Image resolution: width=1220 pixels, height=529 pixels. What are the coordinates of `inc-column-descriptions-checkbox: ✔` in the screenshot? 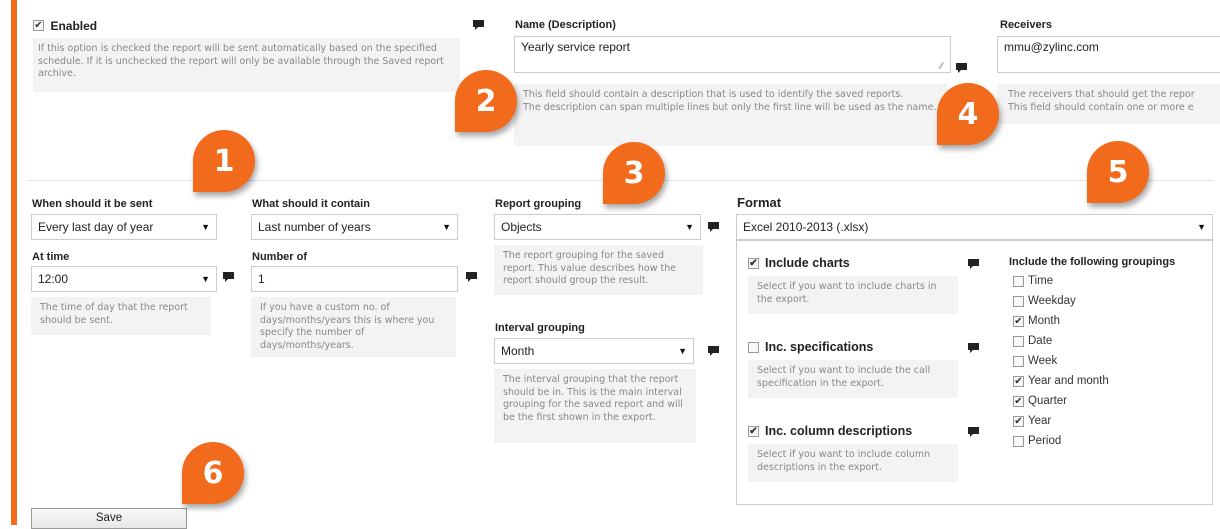 It's located at (753, 431).